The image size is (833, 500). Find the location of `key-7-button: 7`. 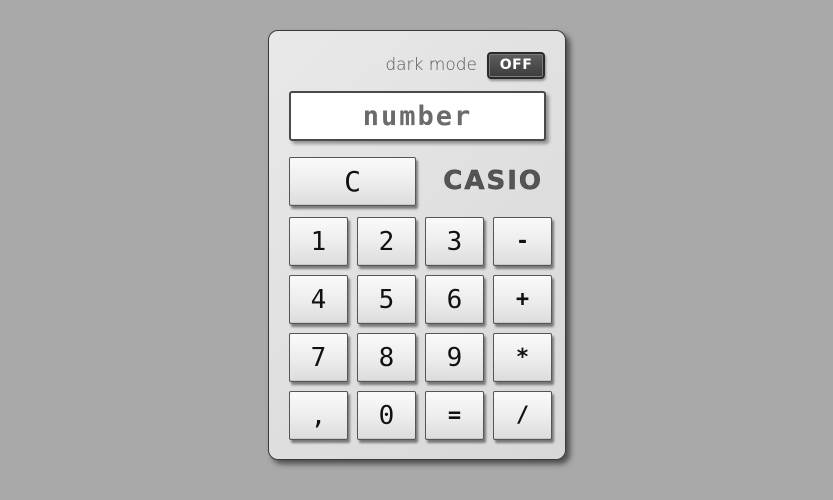

key-7-button: 7 is located at coordinates (318, 357).